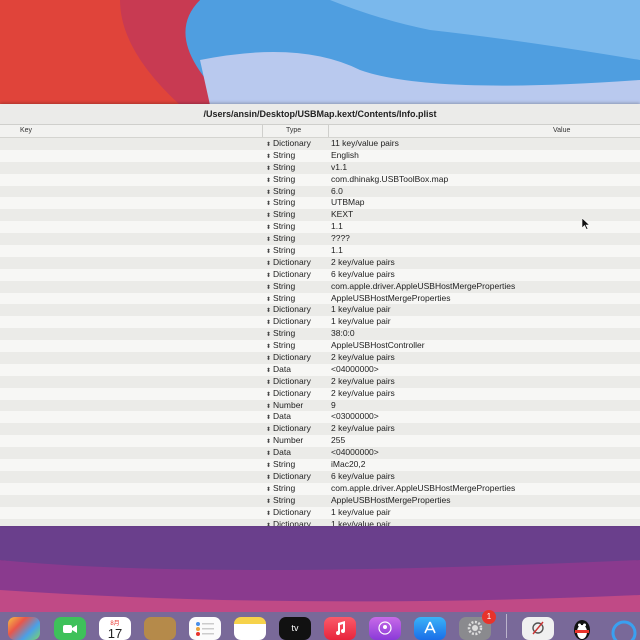 This screenshot has height=640, width=640. Describe the element at coordinates (160, 628) in the screenshot. I see `contacts-icon` at that location.